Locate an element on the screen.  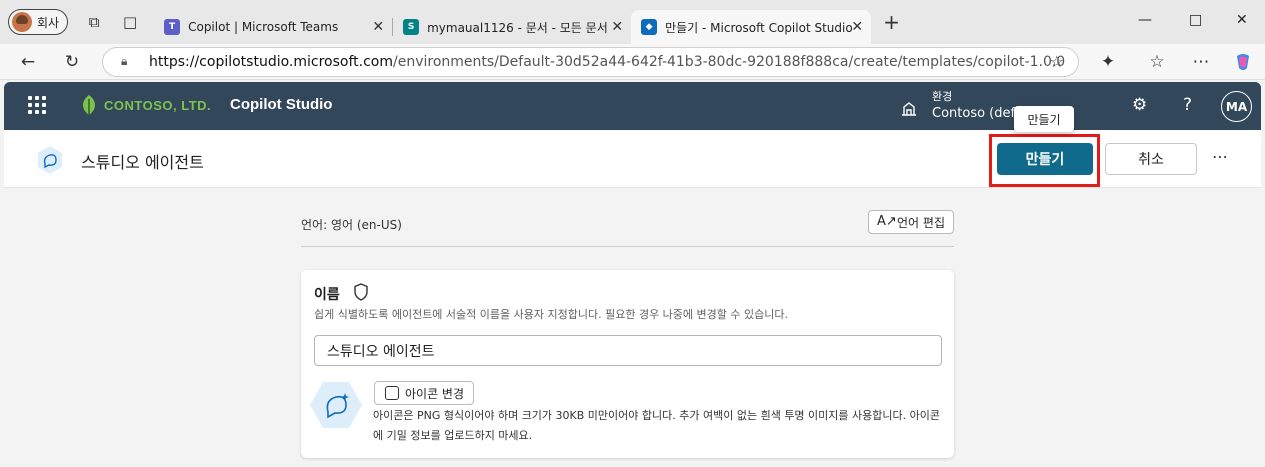
create-tooltip: 만들기 is located at coordinates (1044, 119).